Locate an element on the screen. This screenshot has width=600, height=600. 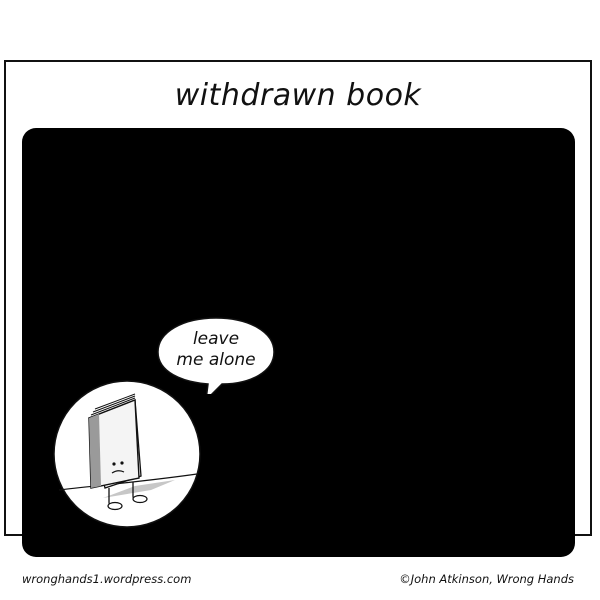
footer-website: wronghands1.wordpress.com is located at coordinates (107, 579).